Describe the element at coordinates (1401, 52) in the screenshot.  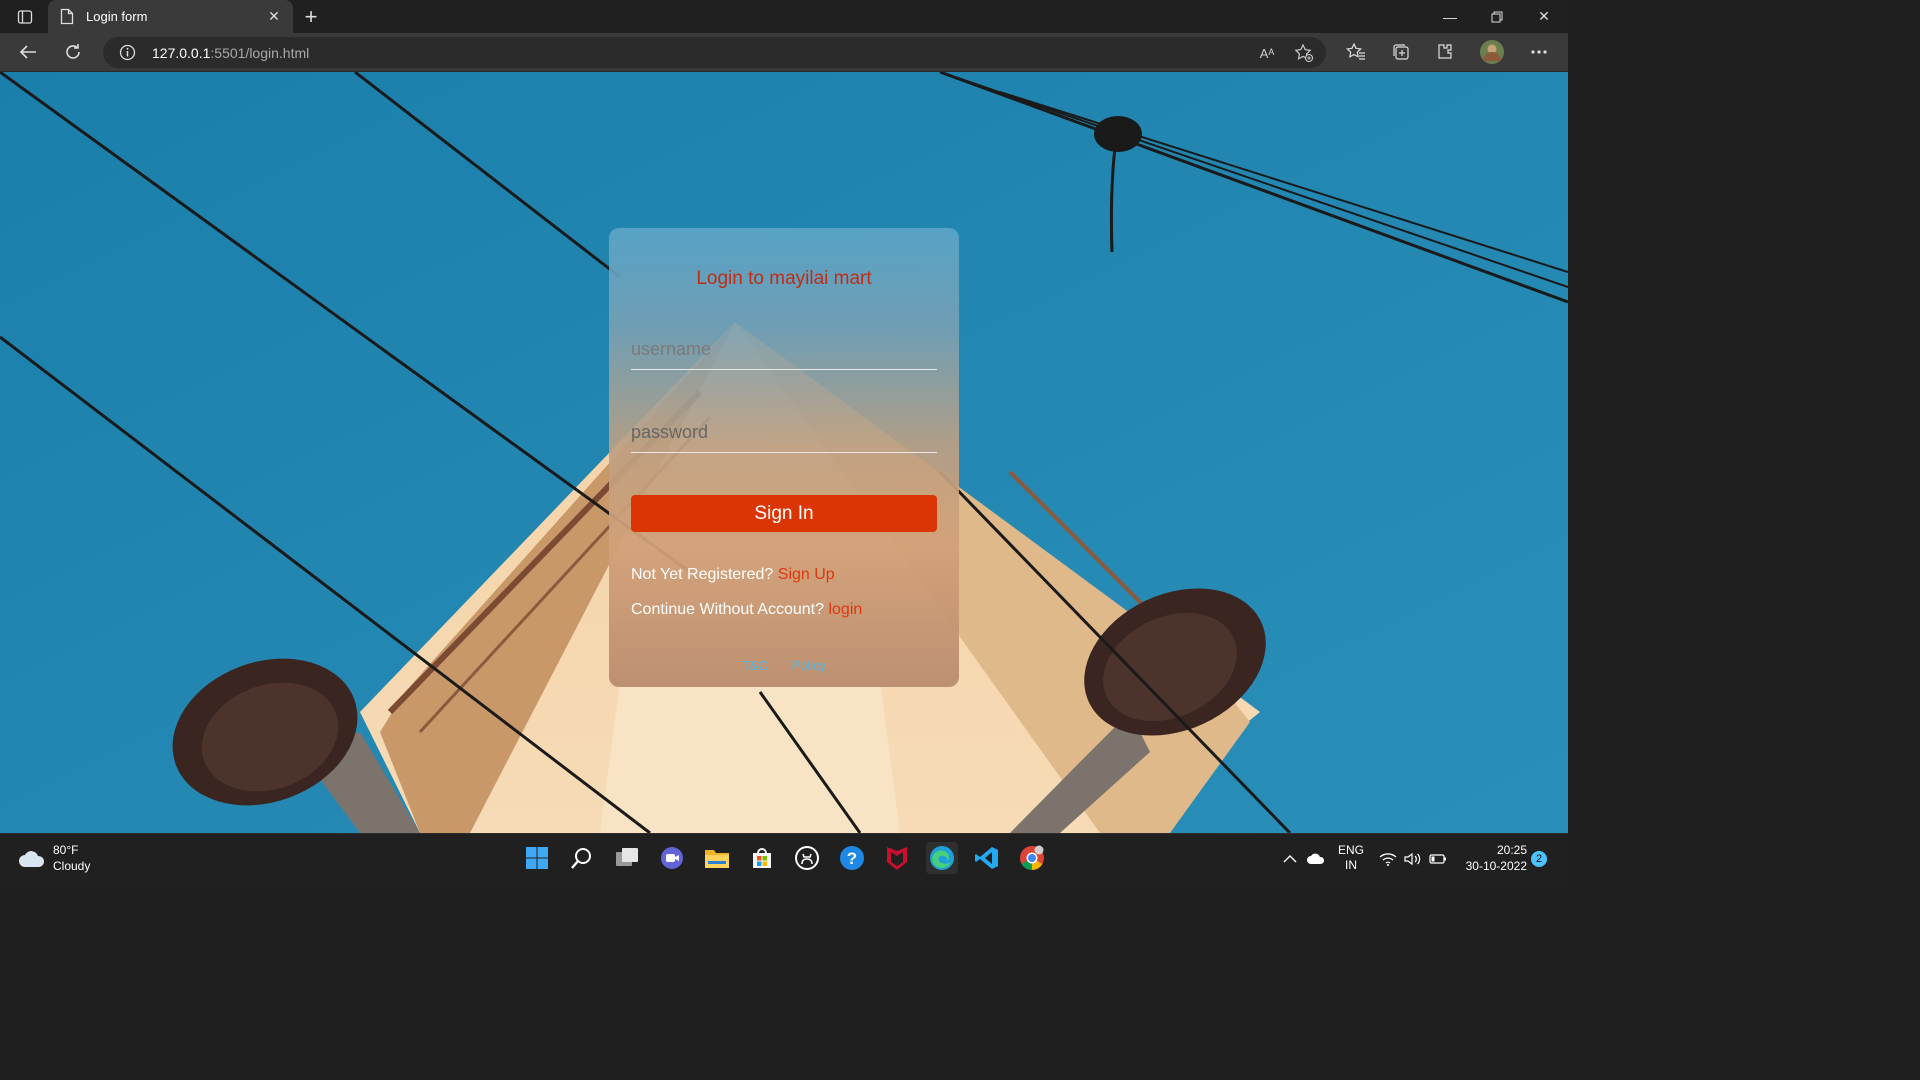
I see `collections-icon` at that location.